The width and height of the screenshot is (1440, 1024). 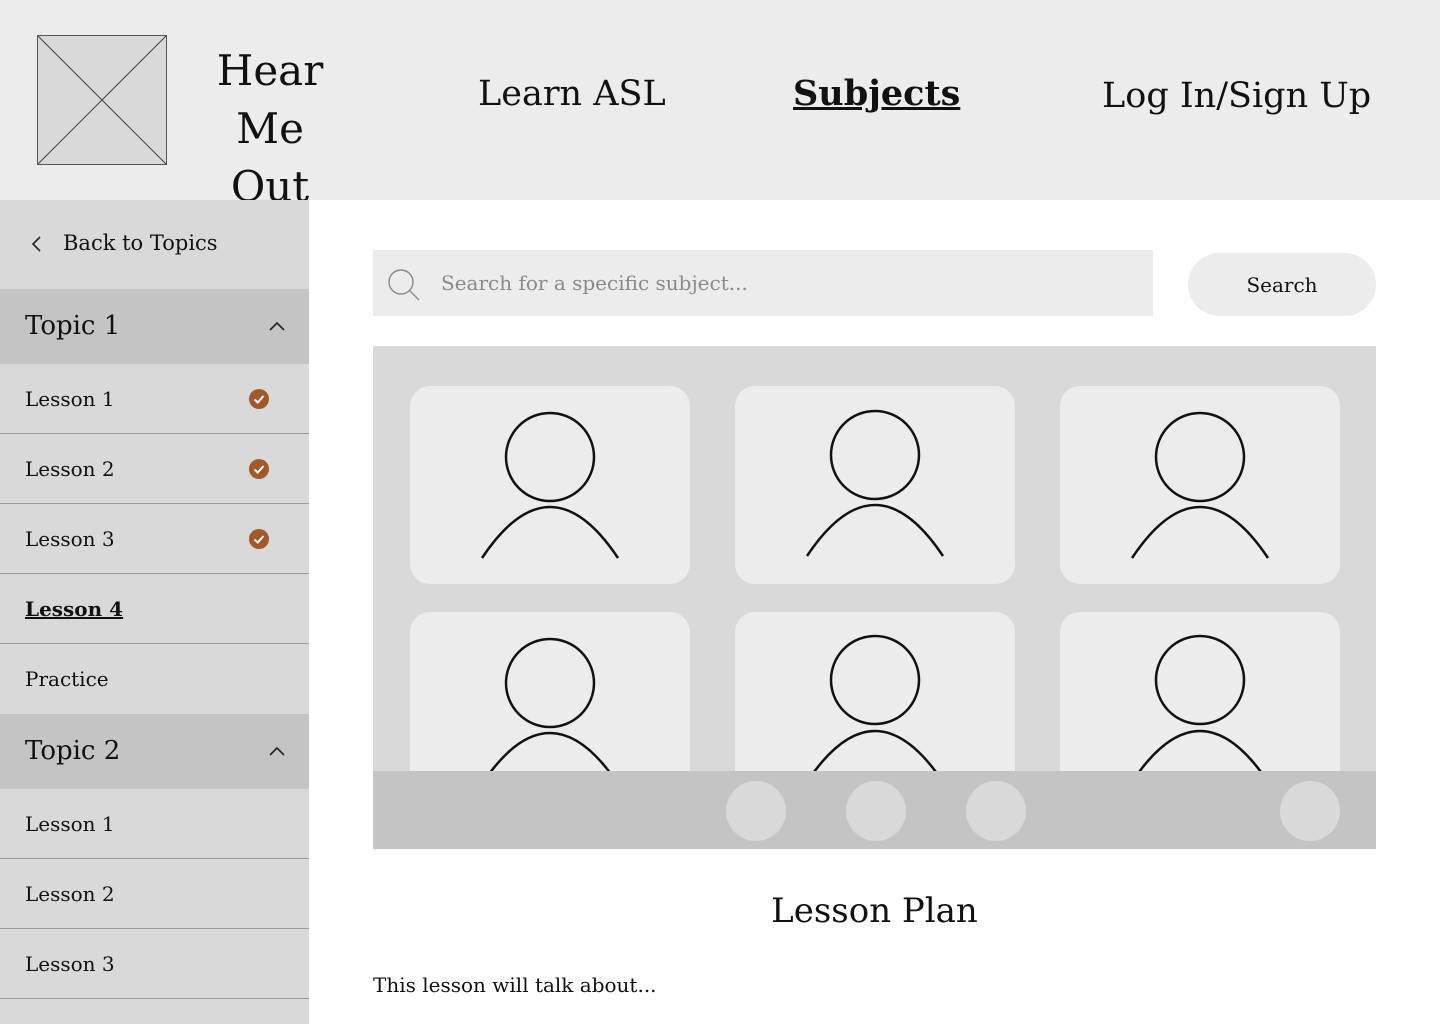 I want to click on brand-name: Hear Me Out, so click(x=270, y=129).